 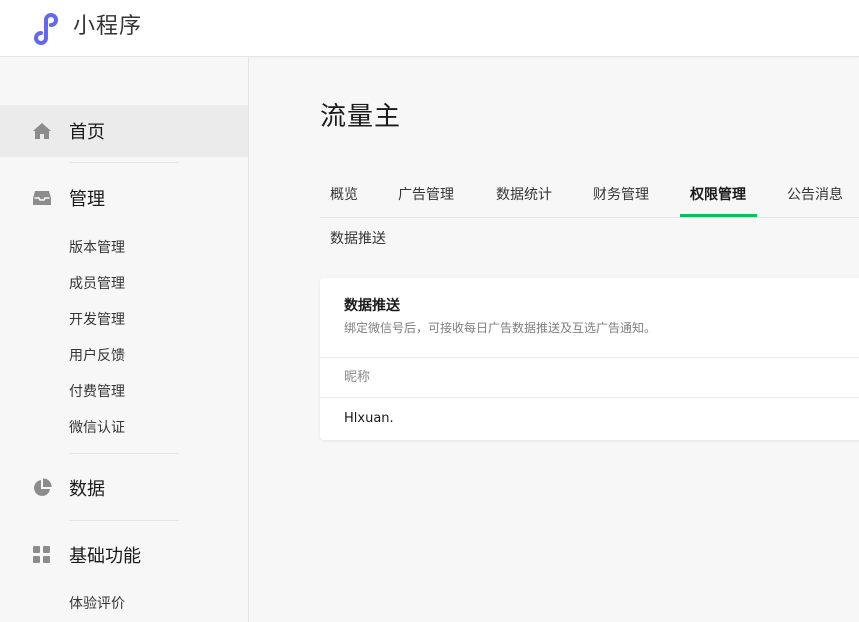 I want to click on tab-overview: 概览, so click(x=344, y=195).